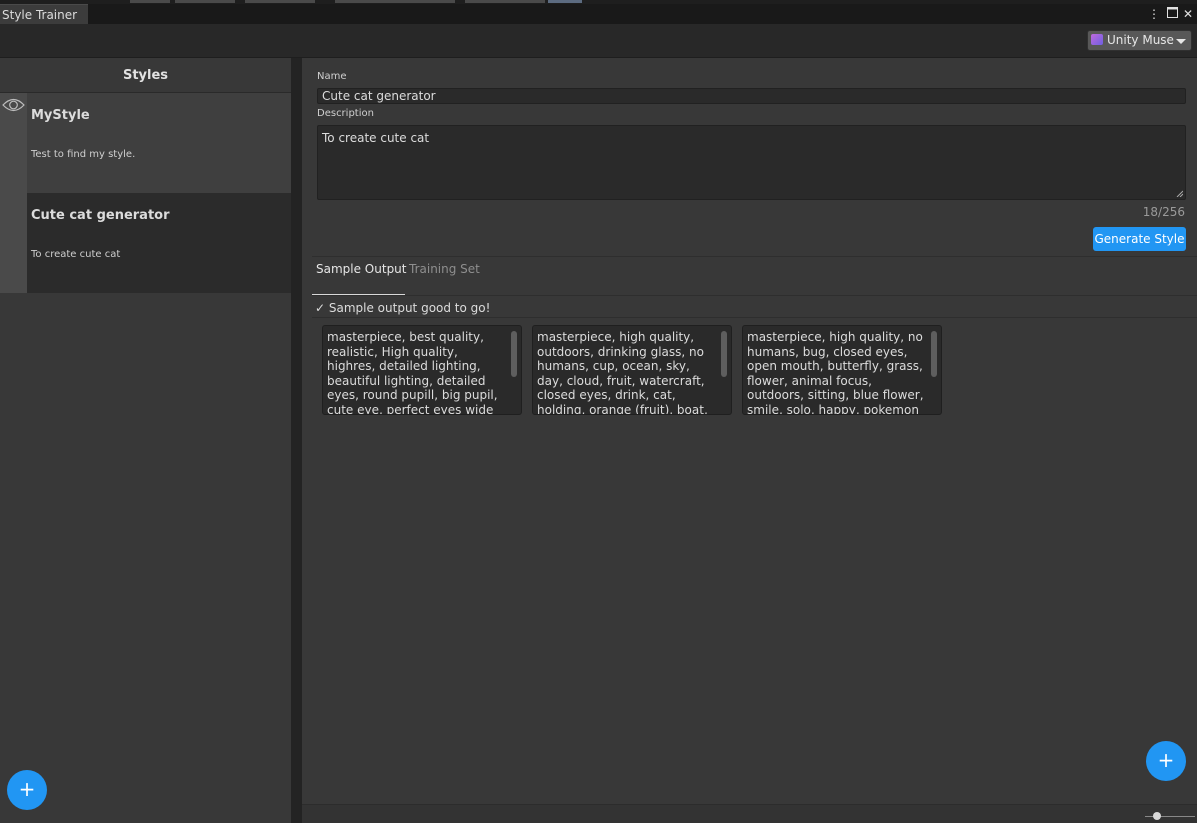  What do you see at coordinates (145, 77) in the screenshot?
I see `styles-header: Styles` at bounding box center [145, 77].